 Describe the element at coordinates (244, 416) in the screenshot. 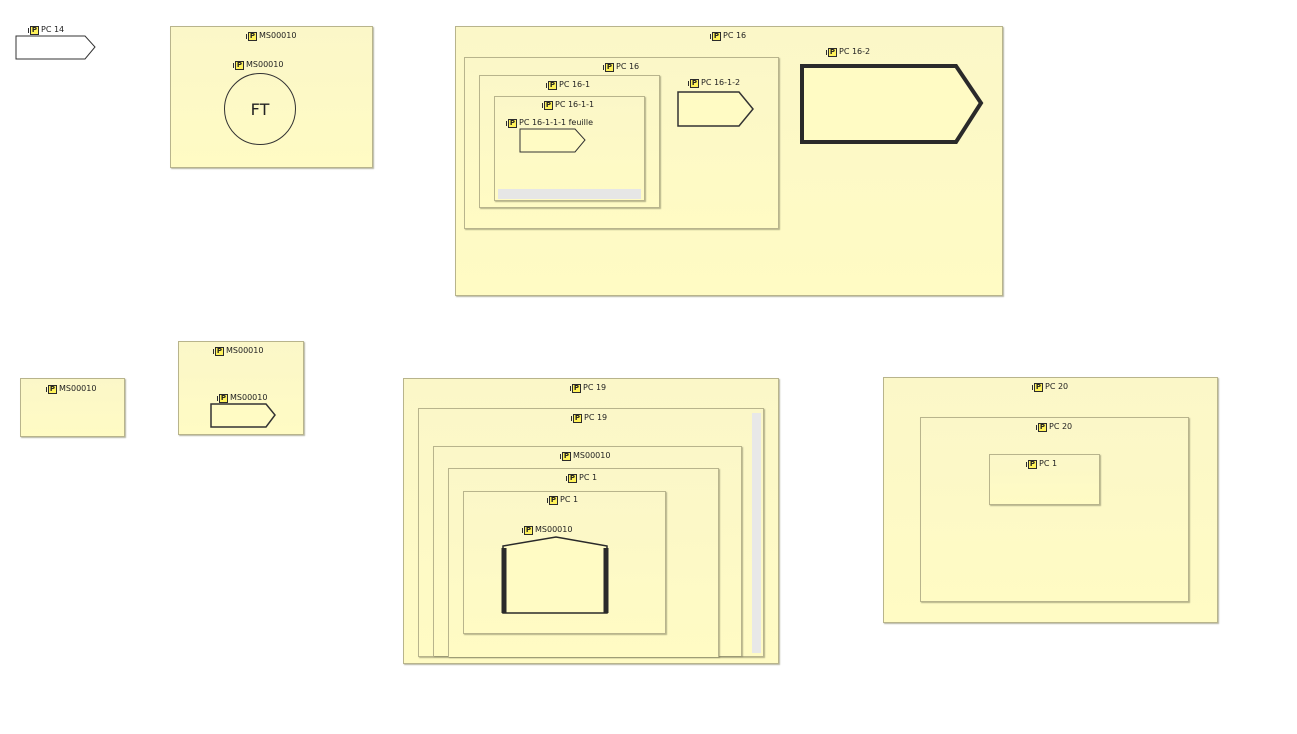

I see `ms-mid-arrow-shape` at that location.